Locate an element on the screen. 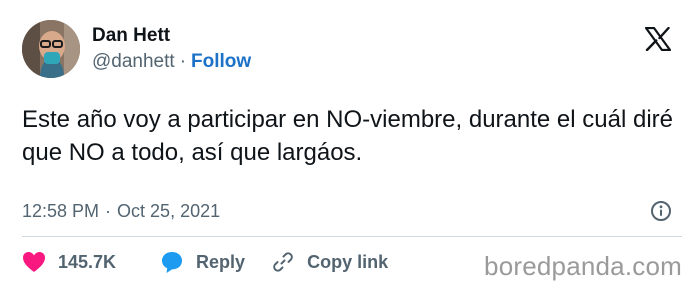 This screenshot has width=700, height=288. copy-link-button: Copy link is located at coordinates (329, 262).